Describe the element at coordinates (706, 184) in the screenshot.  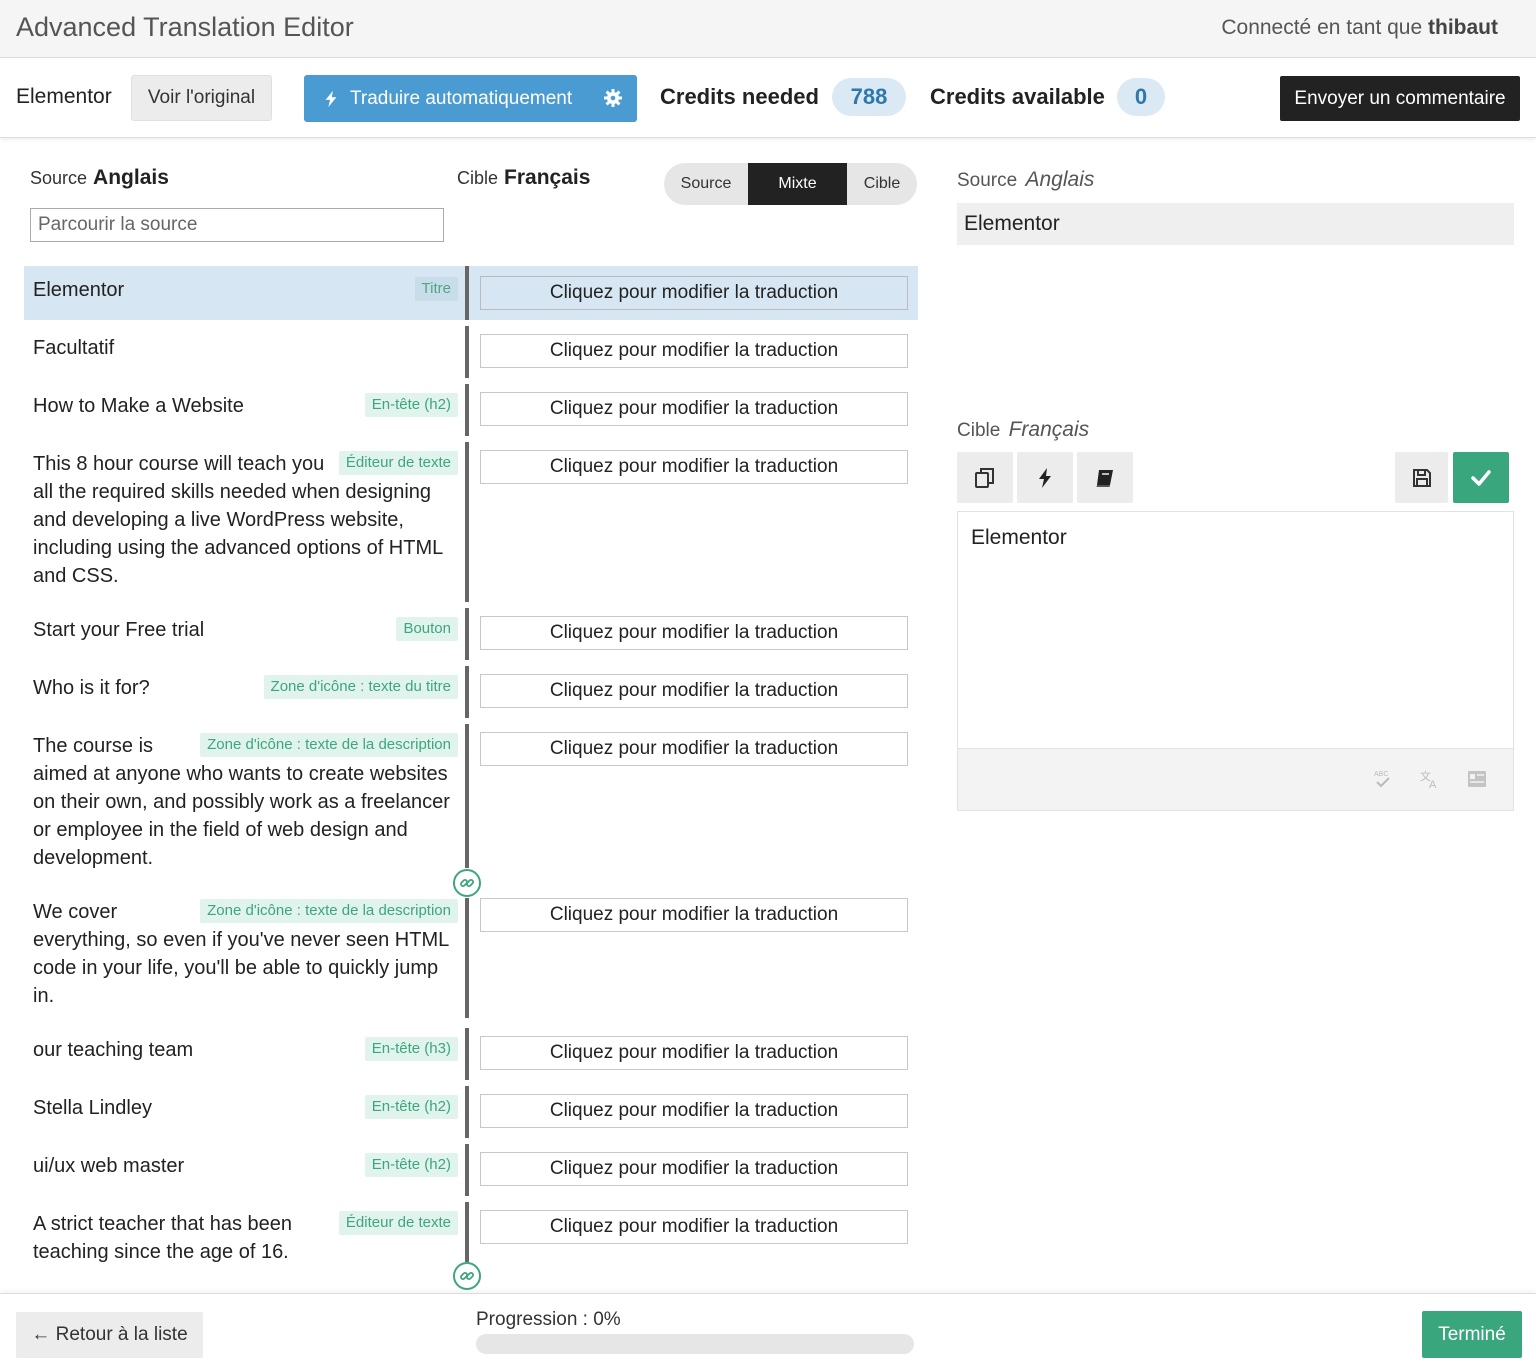
I see `view-mode-source: Source` at that location.